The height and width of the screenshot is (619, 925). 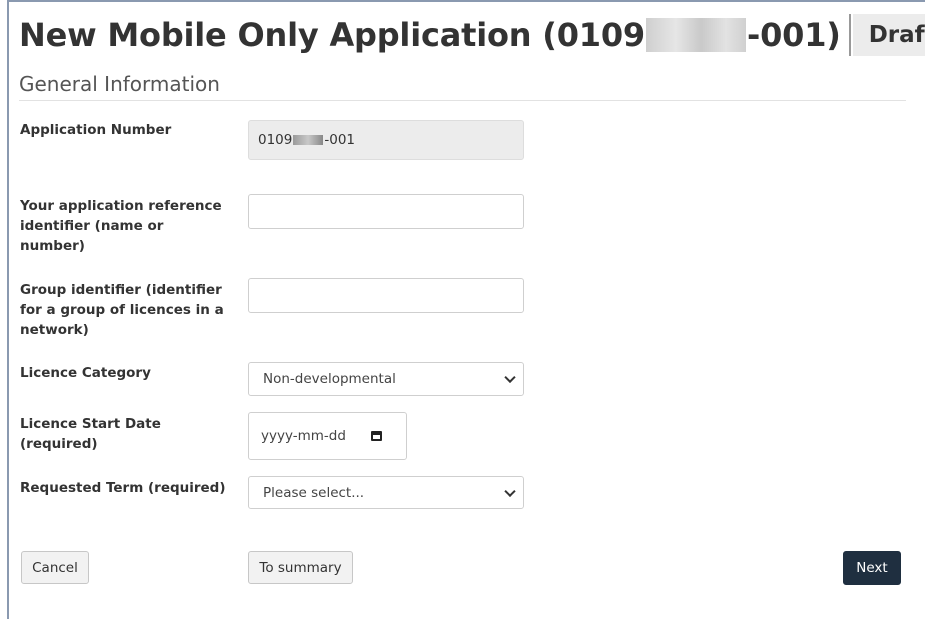 I want to click on to-summary-button: To summary, so click(x=300, y=567).